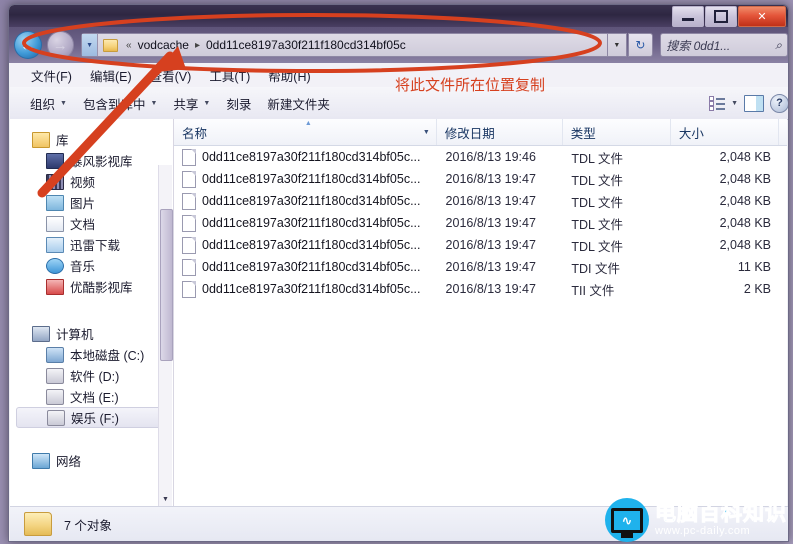  What do you see at coordinates (101, 288) in the screenshot?
I see `sidebar-item-label: 优酷影视库` at bounding box center [101, 288].